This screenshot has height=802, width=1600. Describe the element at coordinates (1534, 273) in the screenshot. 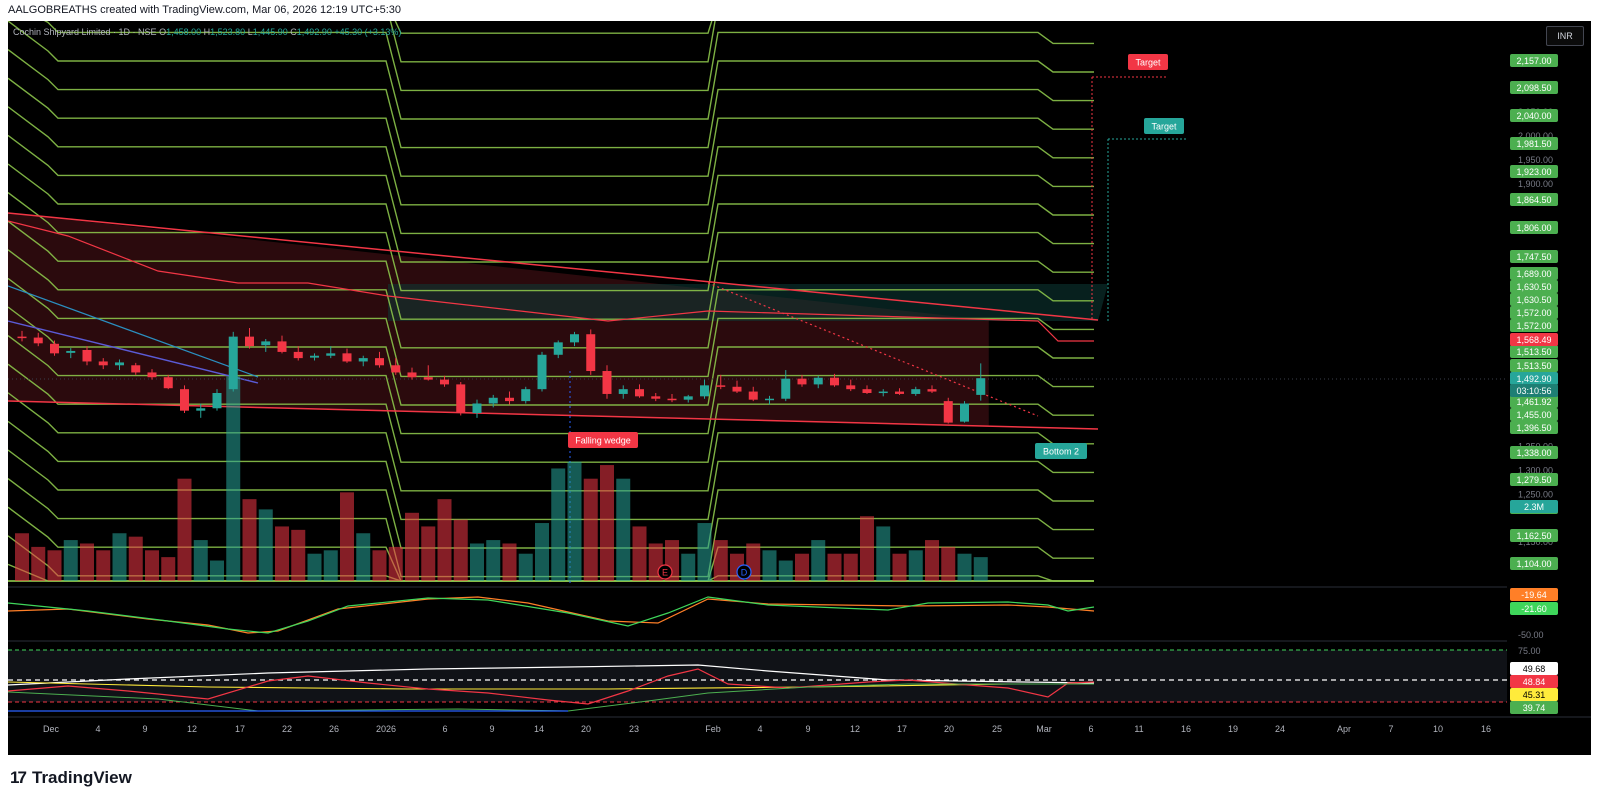

I see `price-level-label: 1,689.00` at that location.